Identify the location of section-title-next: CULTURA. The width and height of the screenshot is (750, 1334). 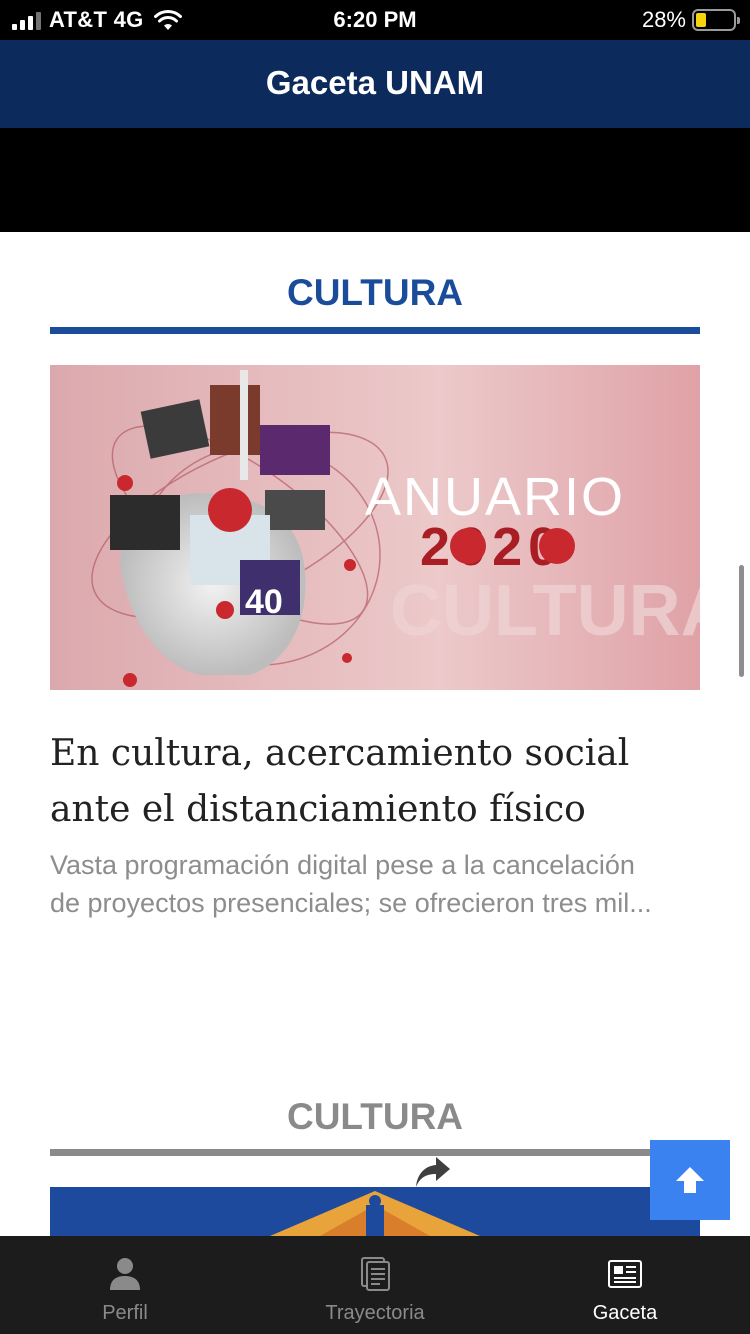
(375, 1117).